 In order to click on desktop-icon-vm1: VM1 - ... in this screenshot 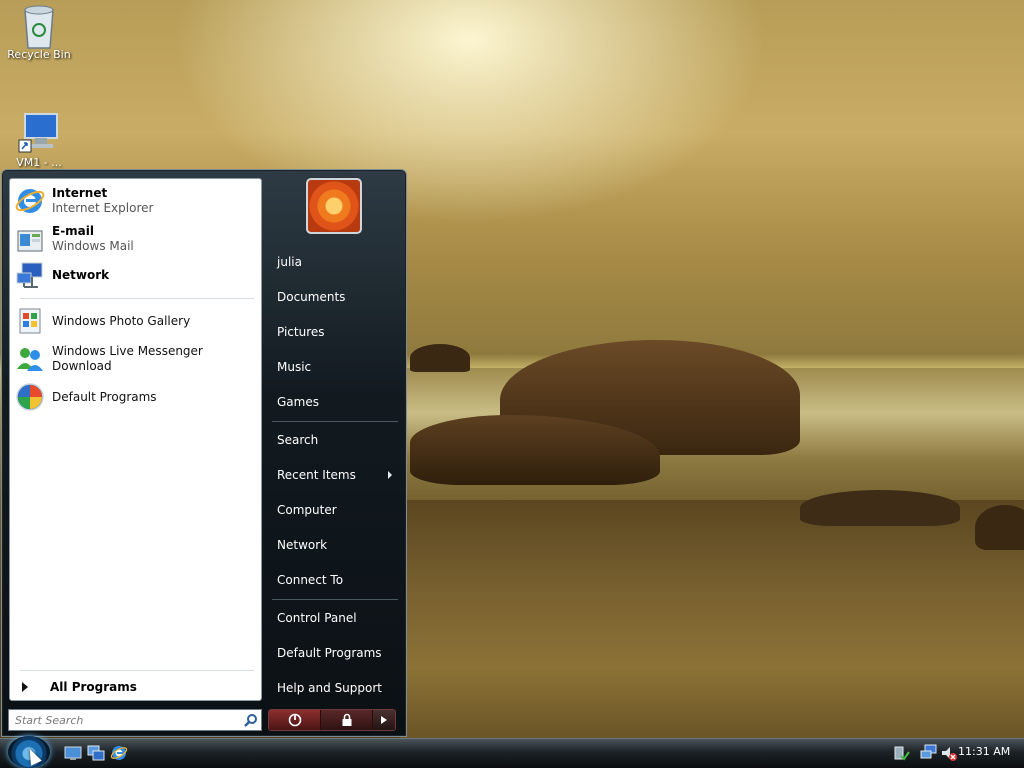, I will do `click(39, 139)`.